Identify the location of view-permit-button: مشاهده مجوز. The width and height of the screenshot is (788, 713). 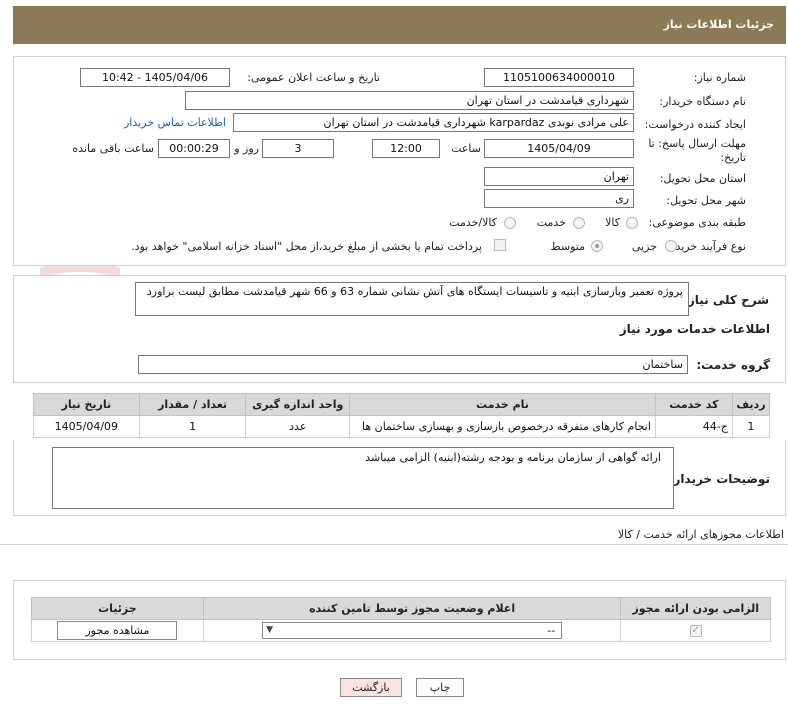
(117, 630).